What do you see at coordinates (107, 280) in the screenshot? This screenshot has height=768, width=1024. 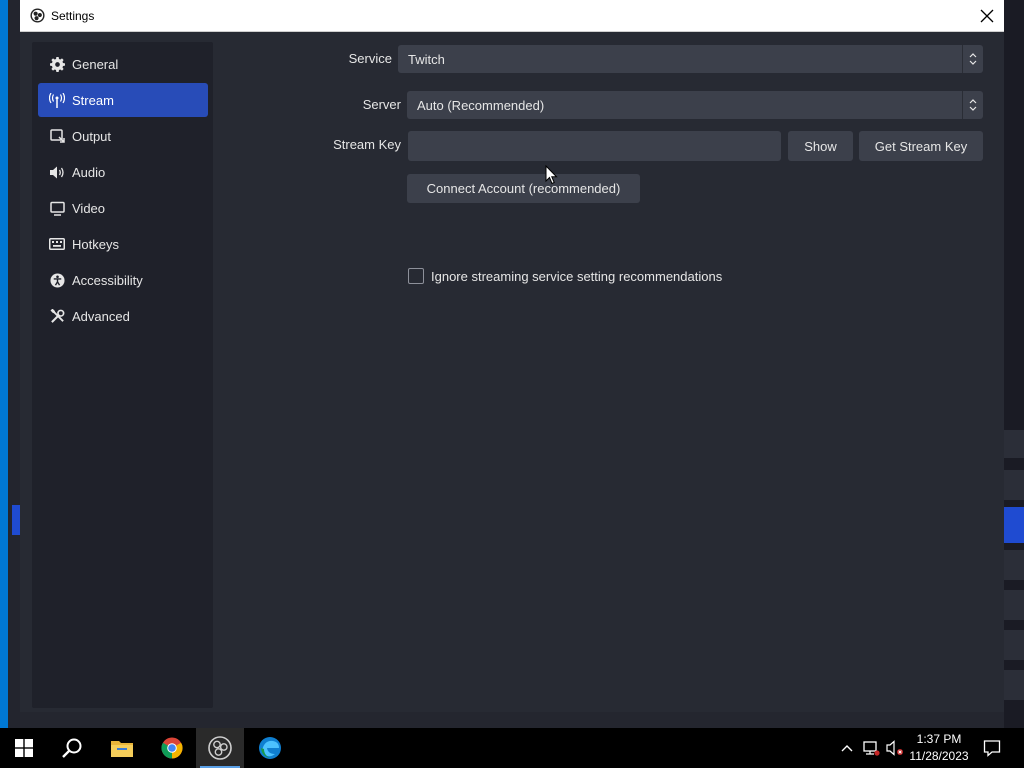 I see `sidebar-item-label: Accessibility` at bounding box center [107, 280].